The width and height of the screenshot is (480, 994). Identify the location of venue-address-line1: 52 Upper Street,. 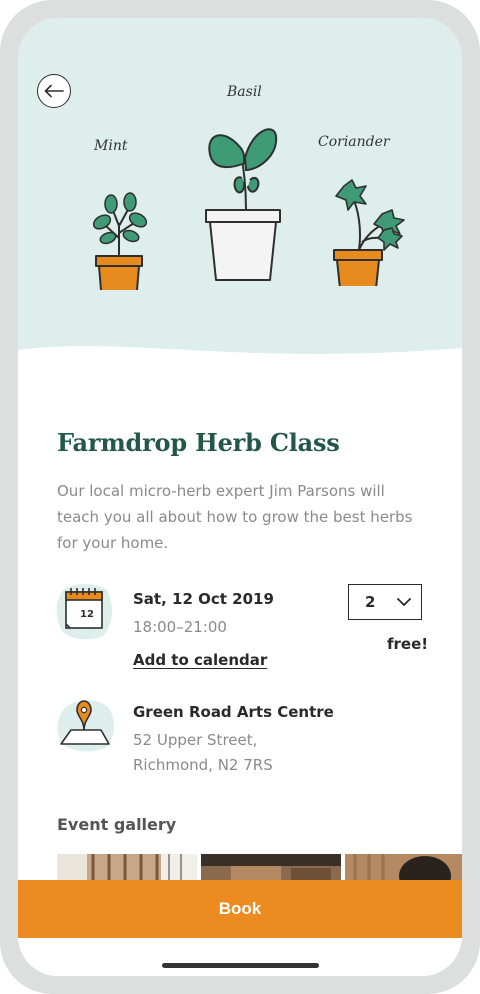
(195, 740).